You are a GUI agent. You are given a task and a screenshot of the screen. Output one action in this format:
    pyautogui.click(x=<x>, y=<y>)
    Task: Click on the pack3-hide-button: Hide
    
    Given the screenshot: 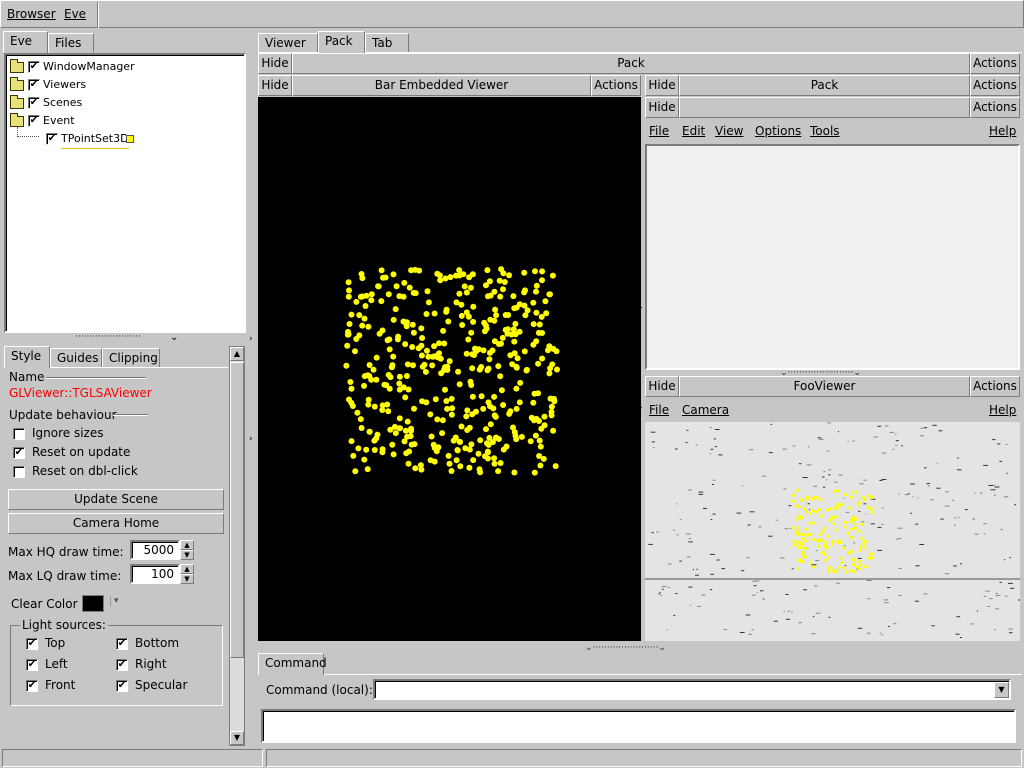 What is the action you would take?
    pyautogui.click(x=662, y=107)
    